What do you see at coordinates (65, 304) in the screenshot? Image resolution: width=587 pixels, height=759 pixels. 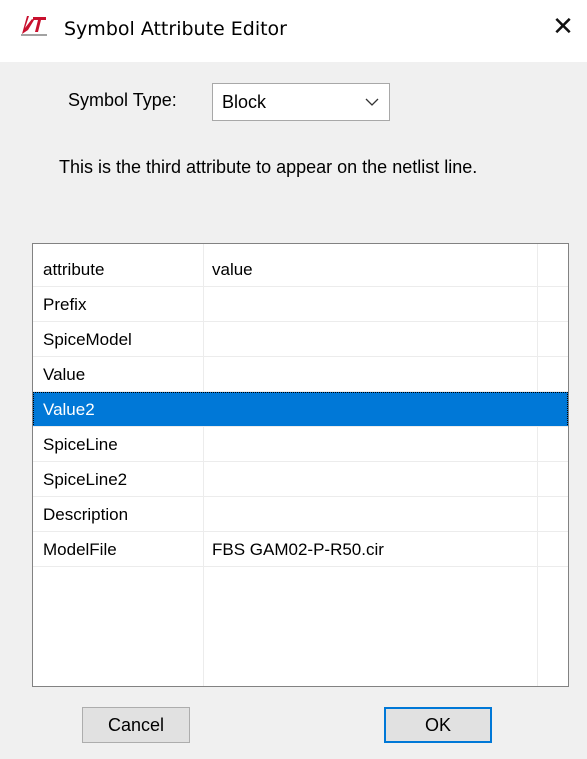 I see `attribute-cell: Prefix` at bounding box center [65, 304].